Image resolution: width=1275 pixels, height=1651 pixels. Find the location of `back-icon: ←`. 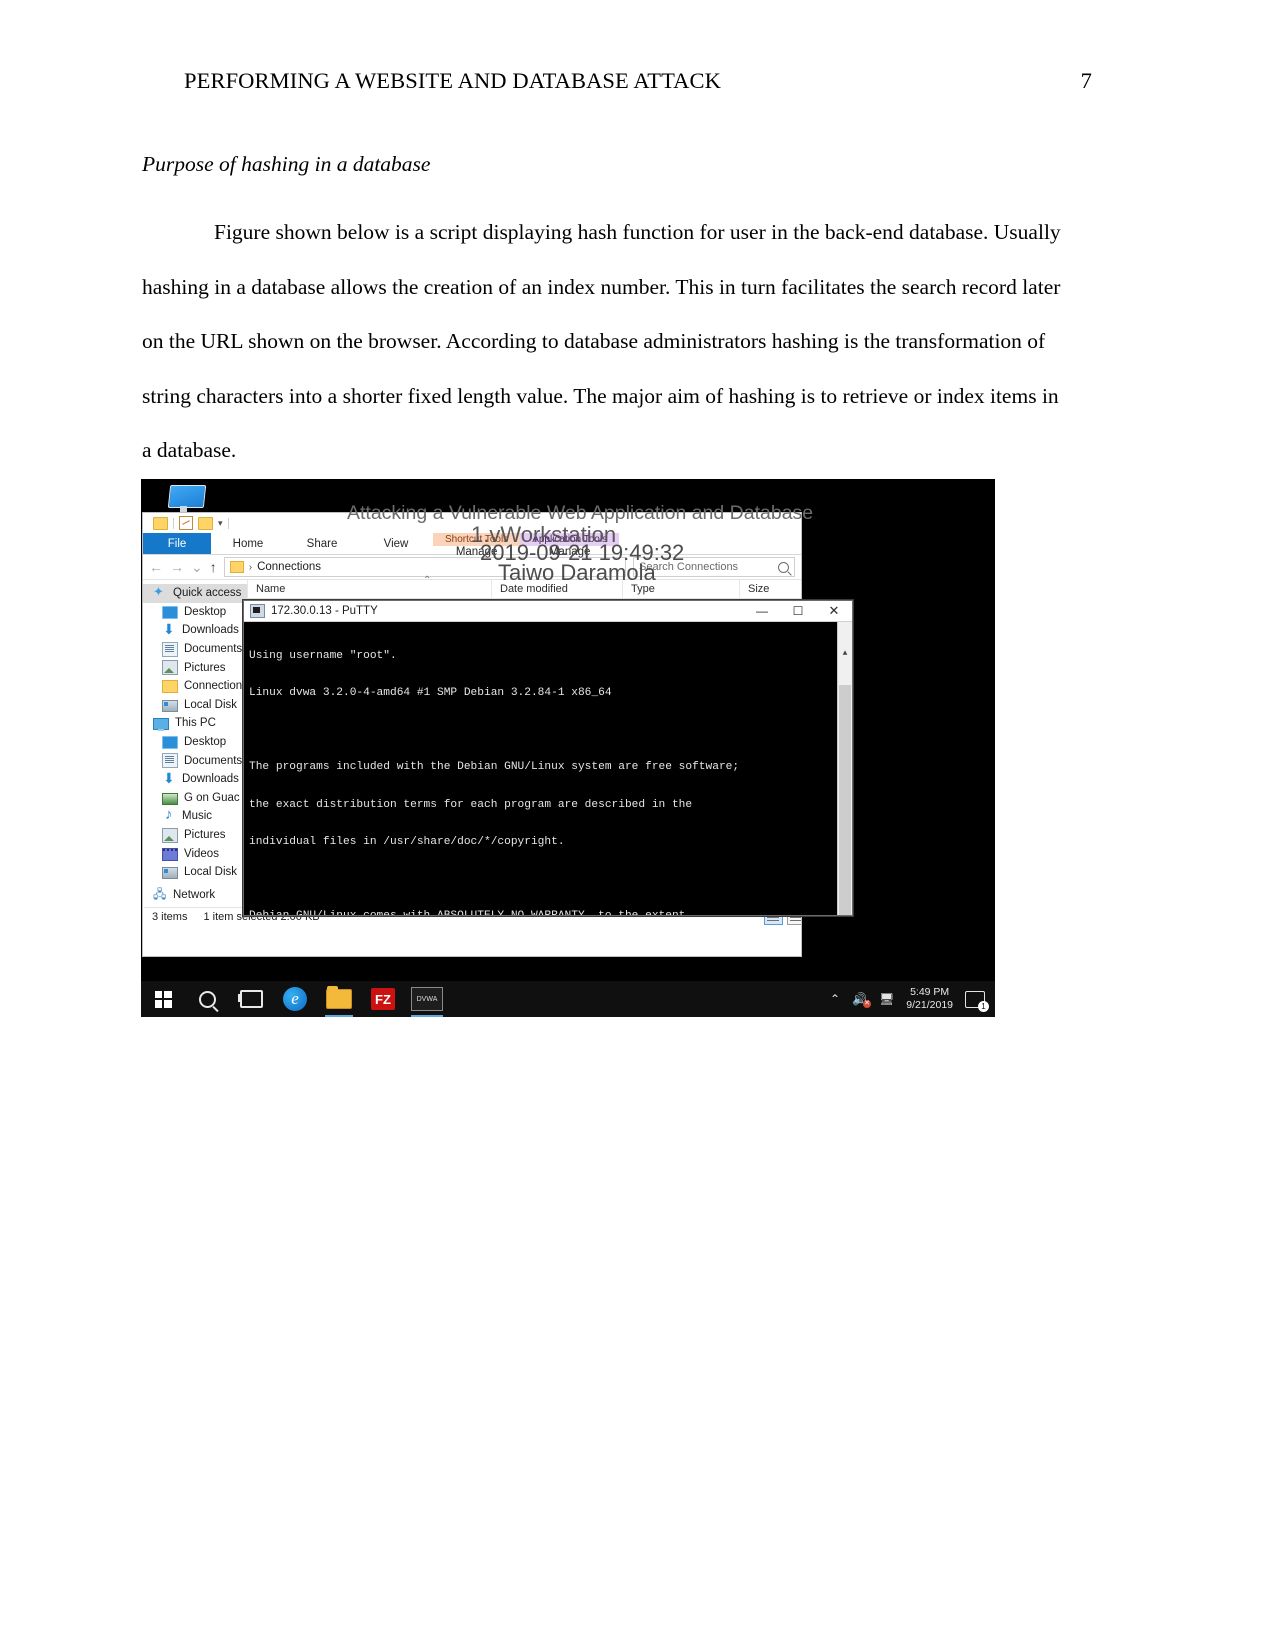

back-icon: ← is located at coordinates (156, 567).